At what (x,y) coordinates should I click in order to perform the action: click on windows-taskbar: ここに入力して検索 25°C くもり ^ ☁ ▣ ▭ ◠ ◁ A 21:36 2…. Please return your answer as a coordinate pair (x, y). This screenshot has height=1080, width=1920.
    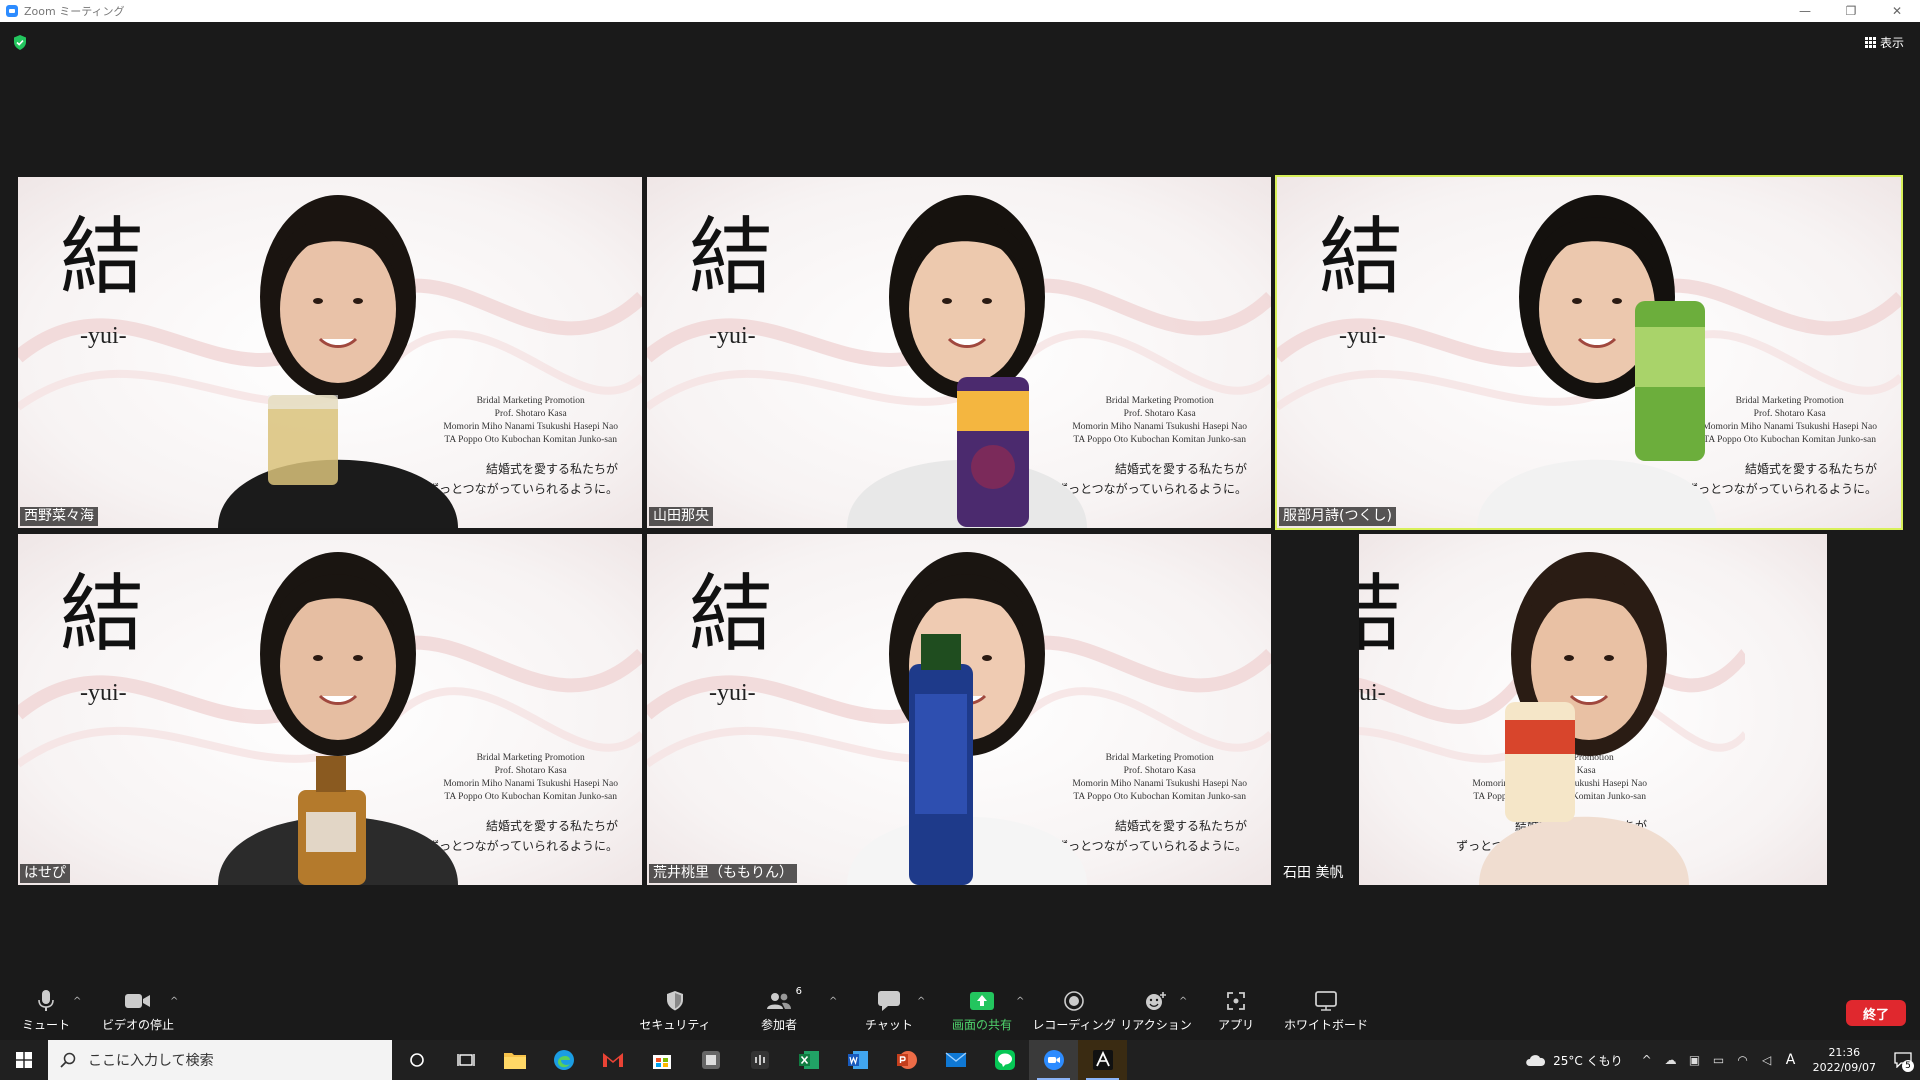
    Looking at the image, I should click on (960, 1060).